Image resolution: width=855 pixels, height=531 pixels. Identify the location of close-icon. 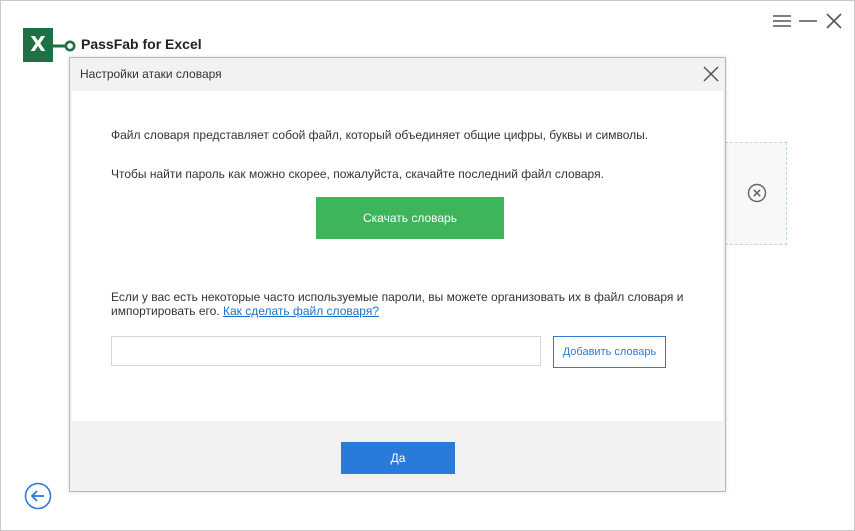
(834, 21).